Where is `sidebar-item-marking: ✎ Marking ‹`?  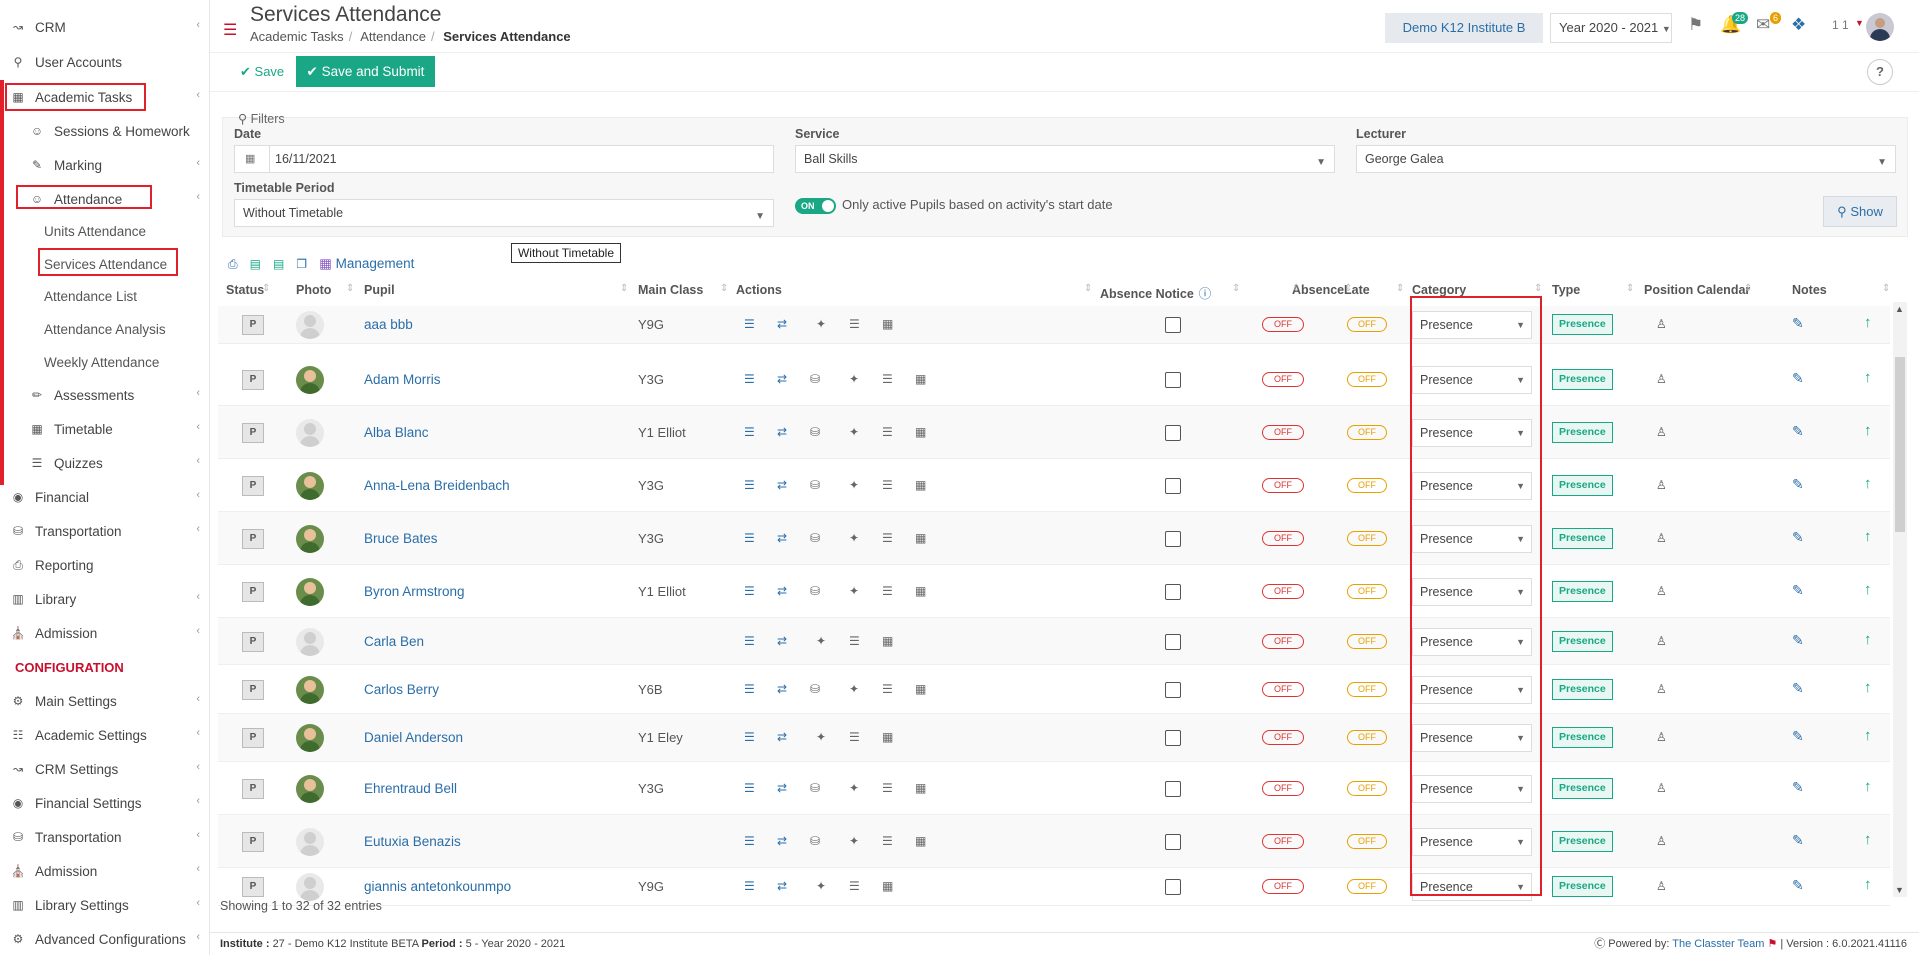 sidebar-item-marking: ✎ Marking ‹ is located at coordinates (104, 165).